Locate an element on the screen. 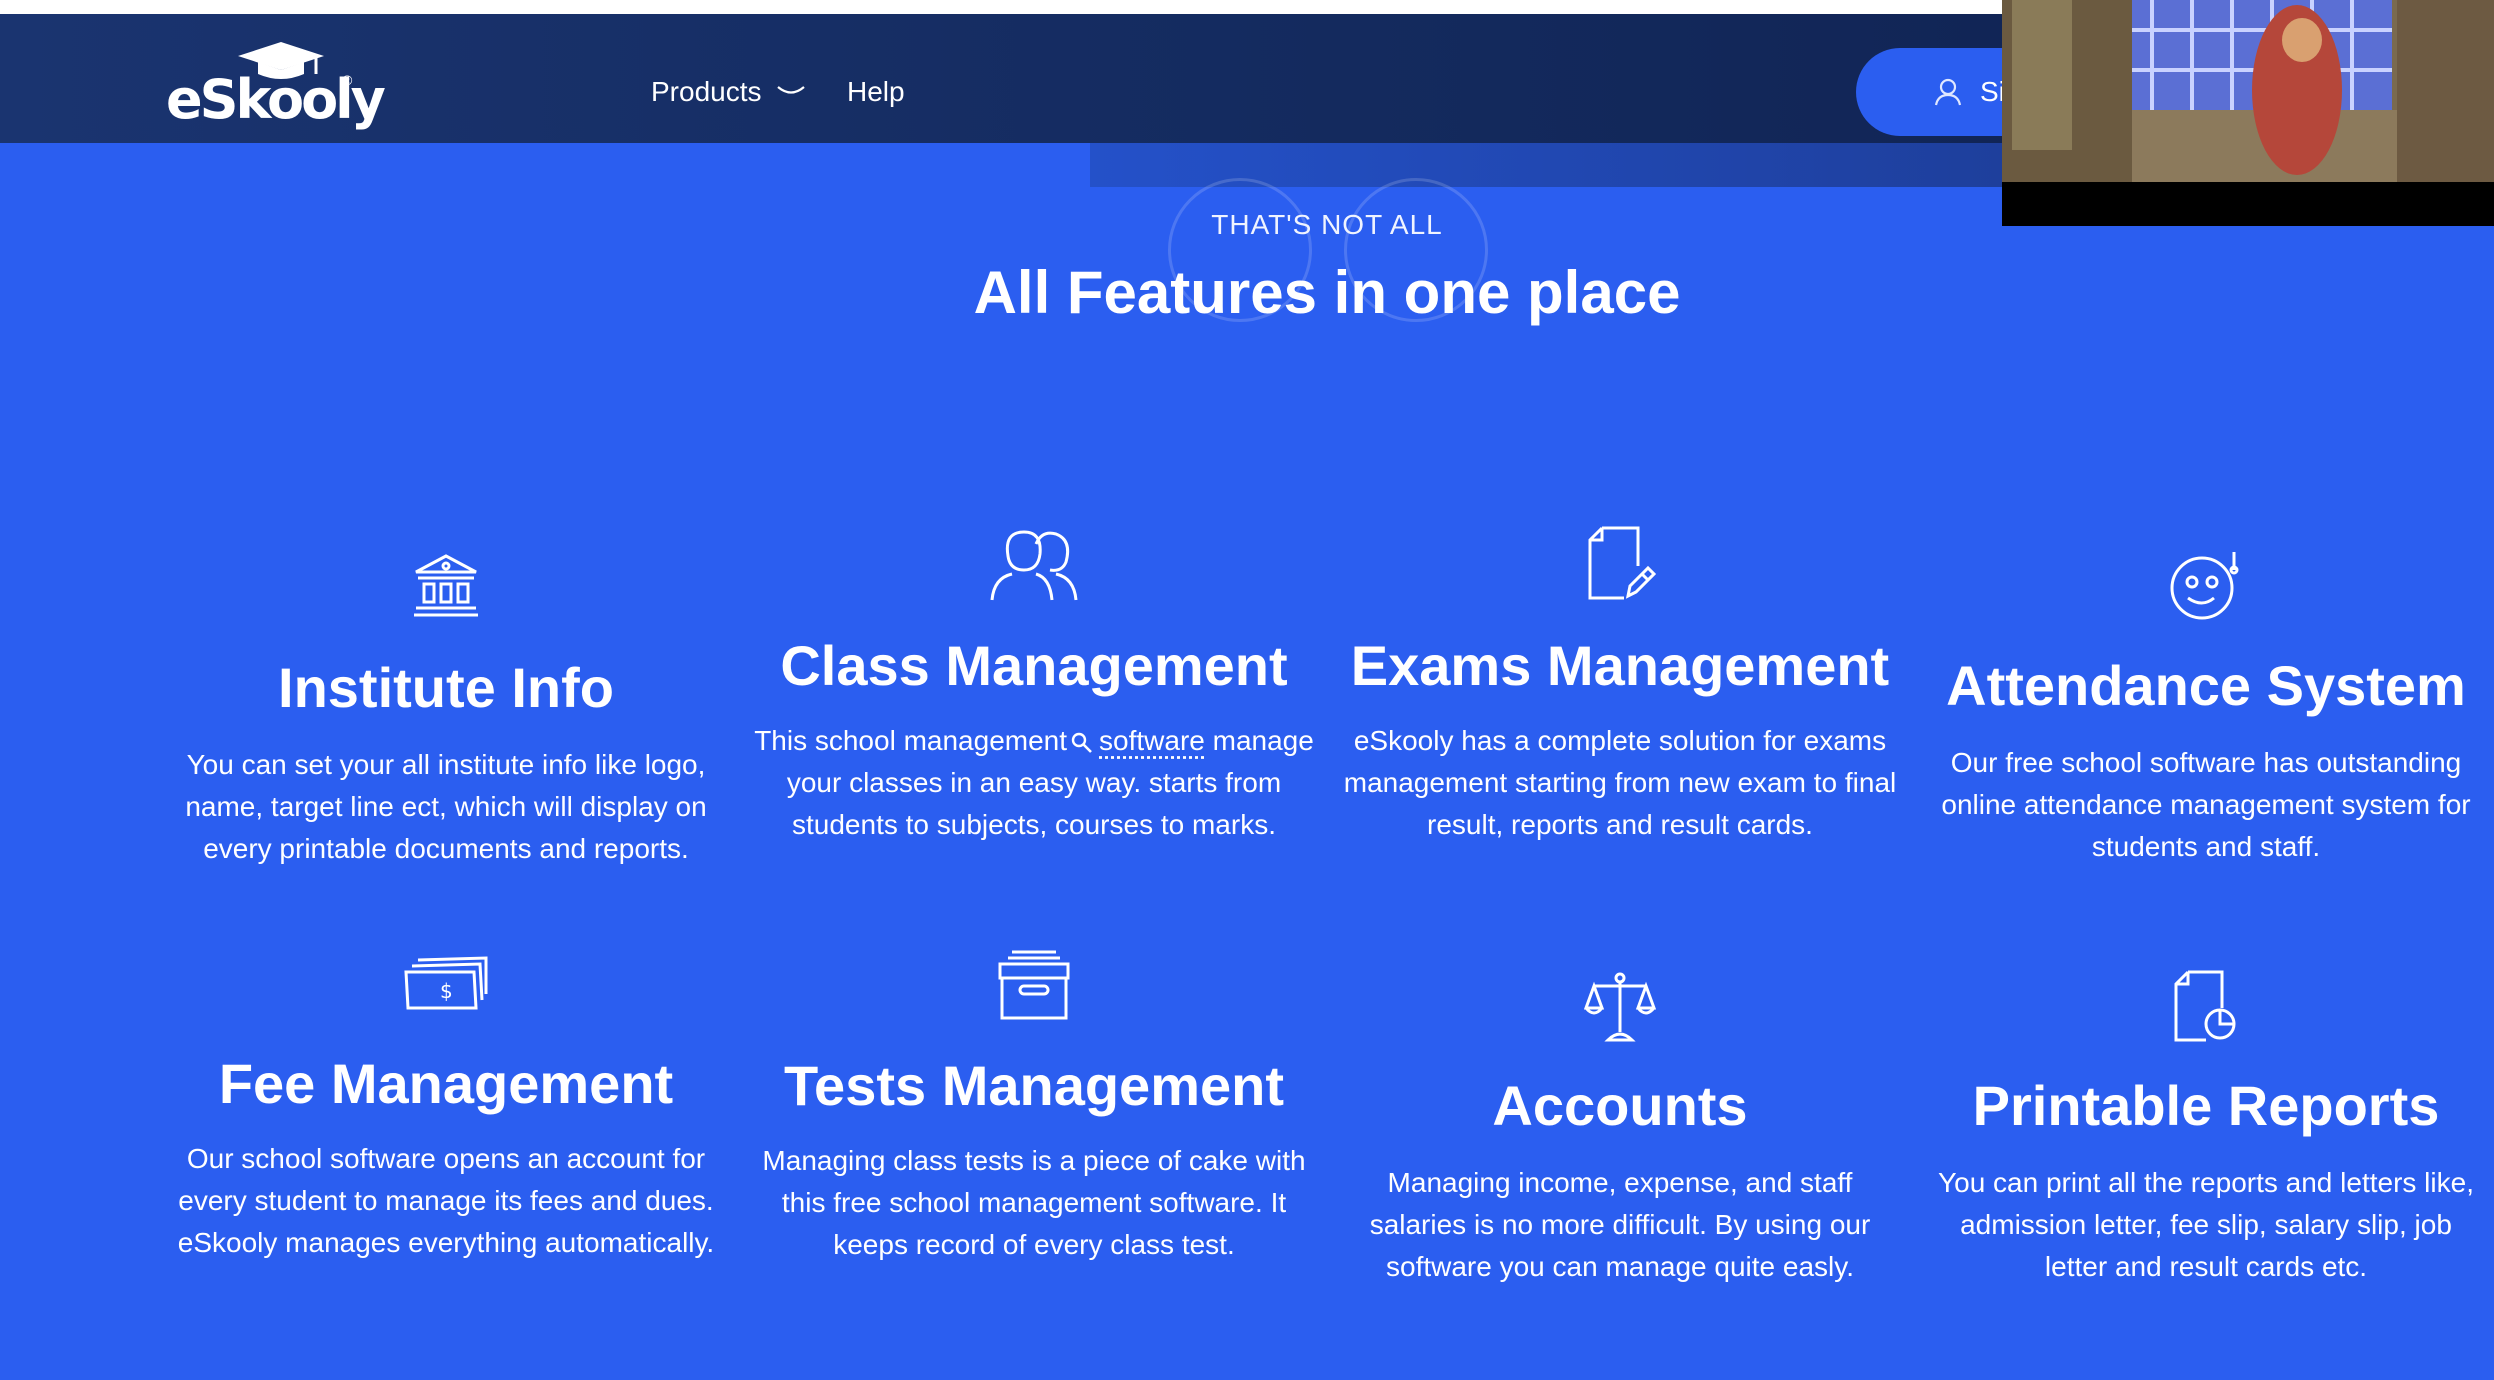  section-eyebrow: THAT'S NOT ALL is located at coordinates (1327, 224).